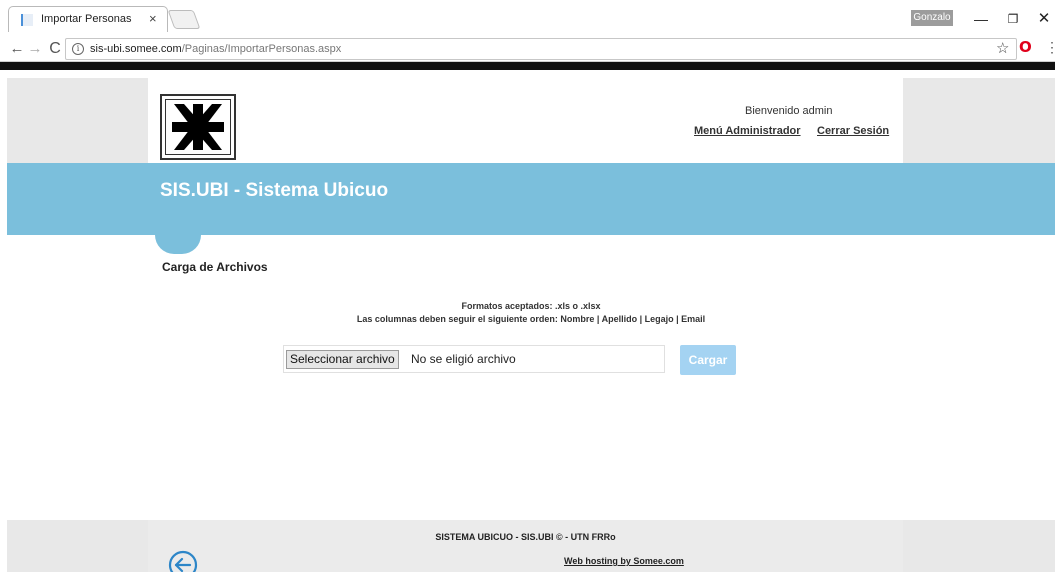 Image resolution: width=1055 pixels, height=572 pixels. Describe the element at coordinates (153, 18) in the screenshot. I see `tab-close-icon: ×` at that location.